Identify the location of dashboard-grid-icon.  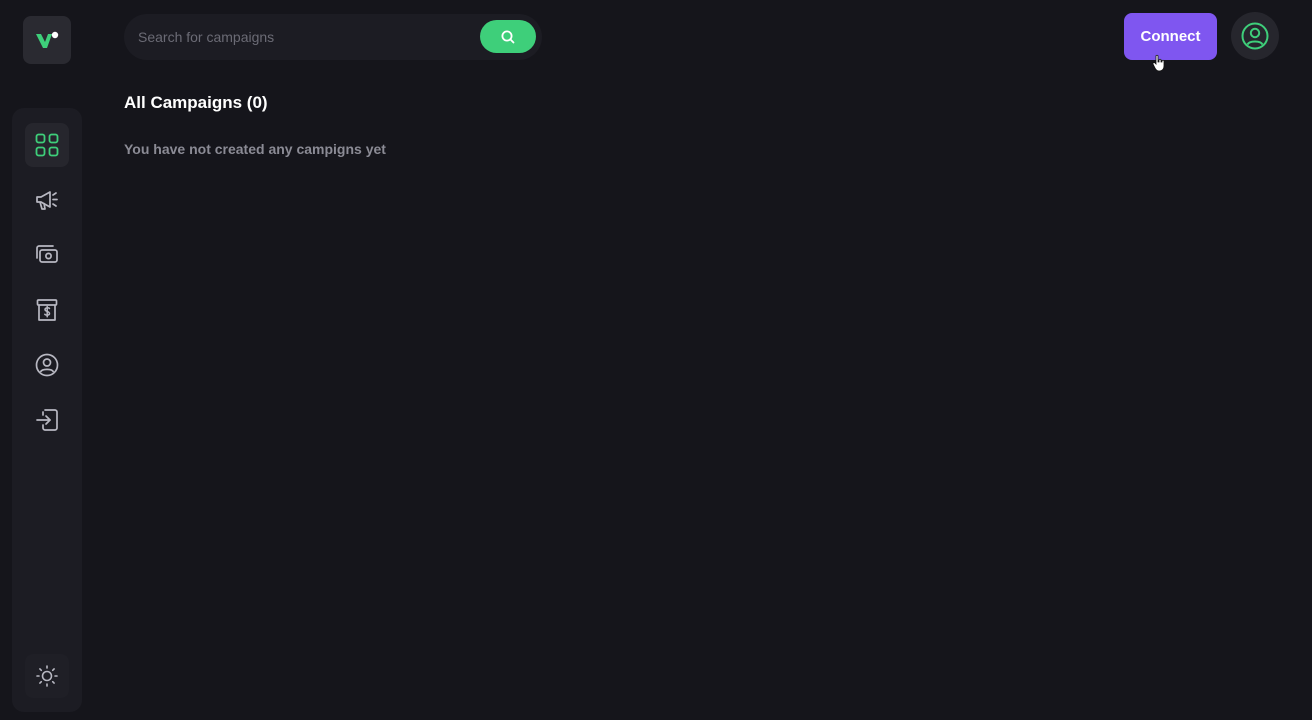
(47, 145).